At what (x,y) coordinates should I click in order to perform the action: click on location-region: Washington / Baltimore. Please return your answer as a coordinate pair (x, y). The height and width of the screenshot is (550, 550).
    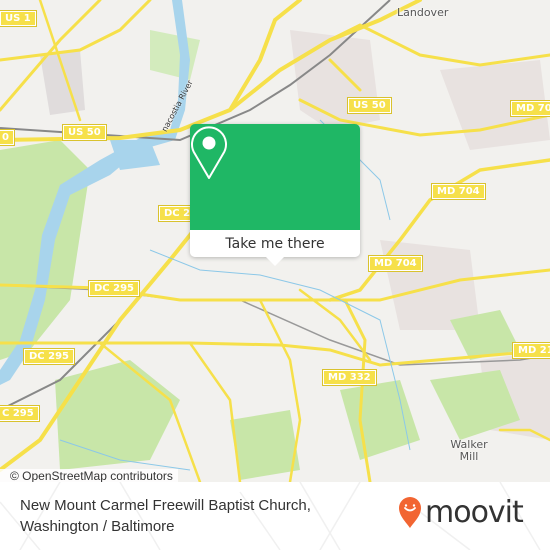
    Looking at the image, I should click on (97, 526).